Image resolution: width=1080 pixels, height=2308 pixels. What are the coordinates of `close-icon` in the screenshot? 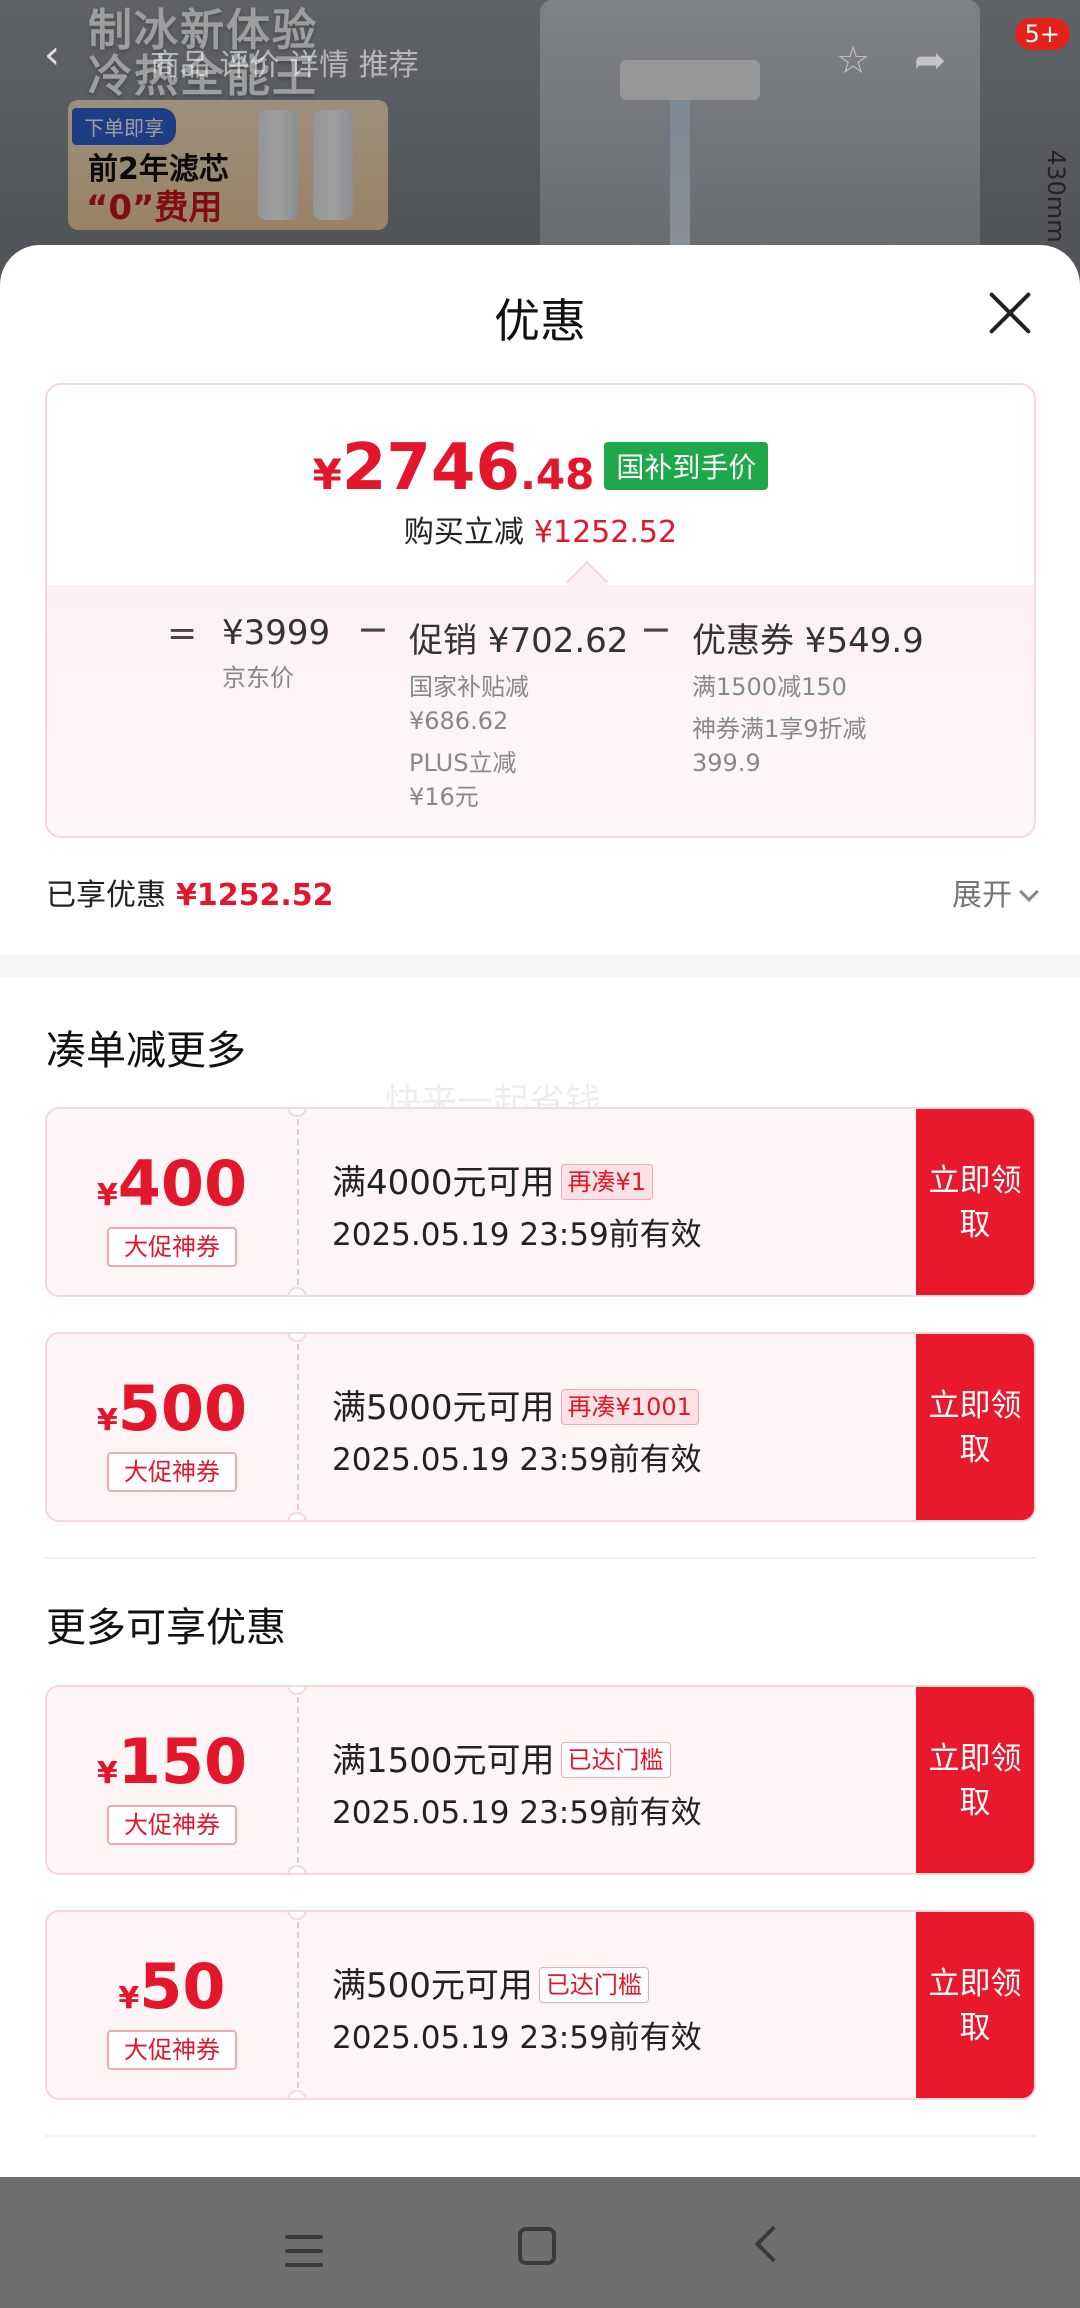 It's located at (1010, 313).